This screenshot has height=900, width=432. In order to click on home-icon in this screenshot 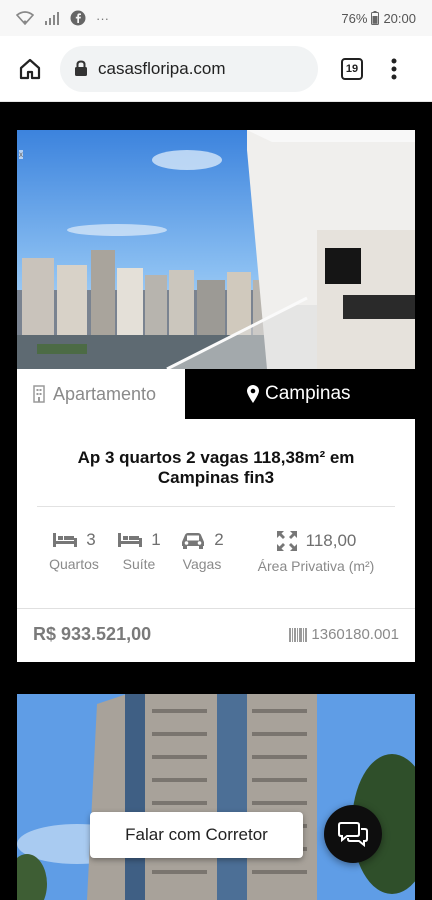, I will do `click(30, 68)`.